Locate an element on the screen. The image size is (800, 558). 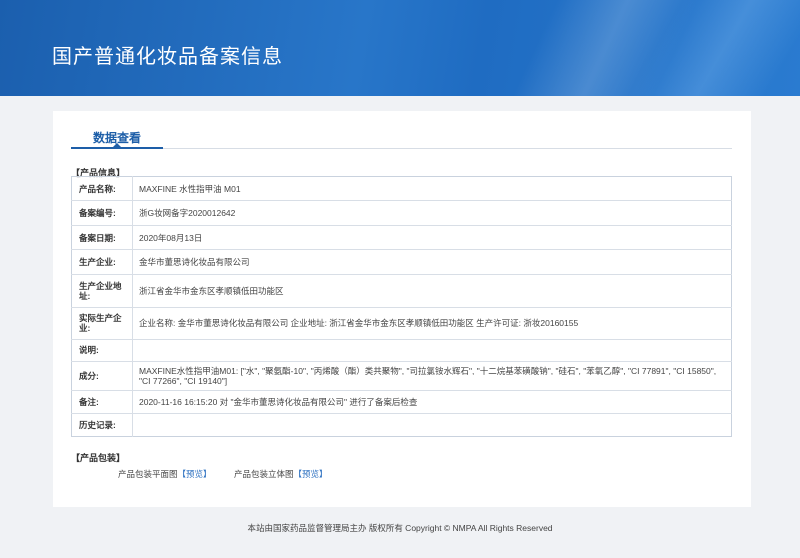
table-row: 说明: is located at coordinates (401, 350).